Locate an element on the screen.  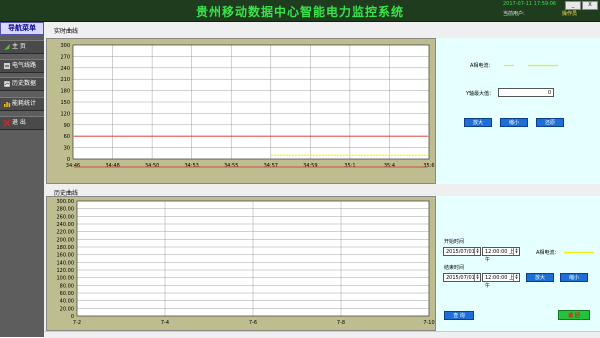
x-tick-label: 7-10 is located at coordinates (428, 323).